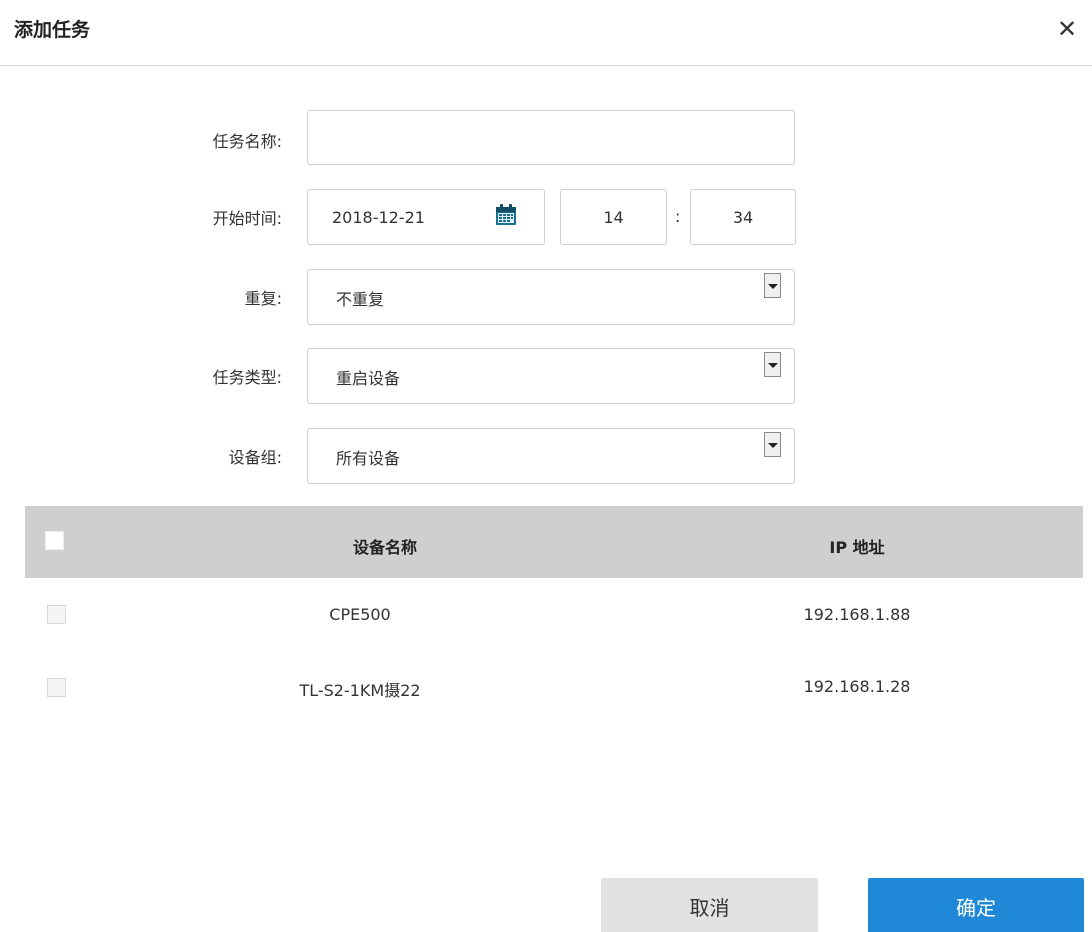  Describe the element at coordinates (52, 30) in the screenshot. I see `dialog-title: 添加任务` at that location.